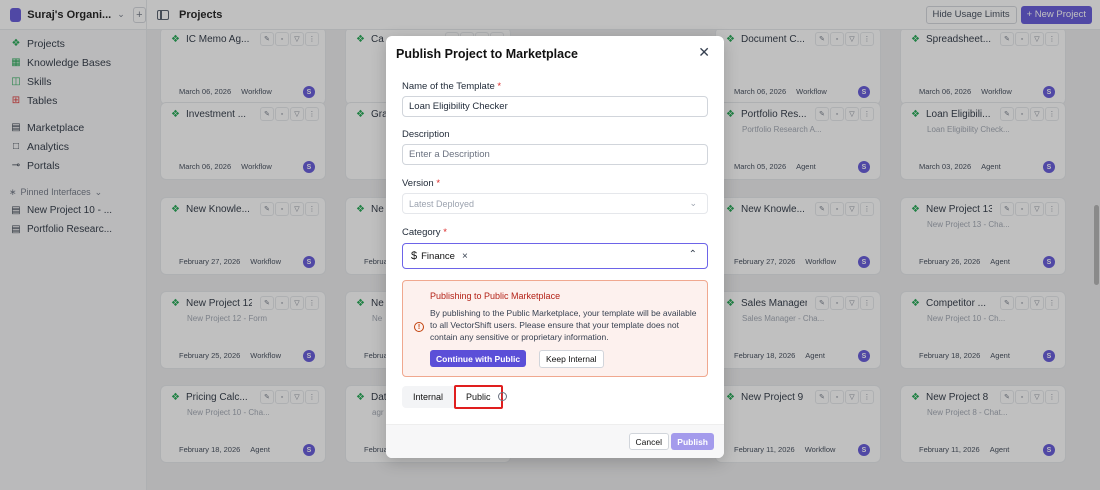 This screenshot has height=490, width=1100. I want to click on publish-button: Publish, so click(692, 441).